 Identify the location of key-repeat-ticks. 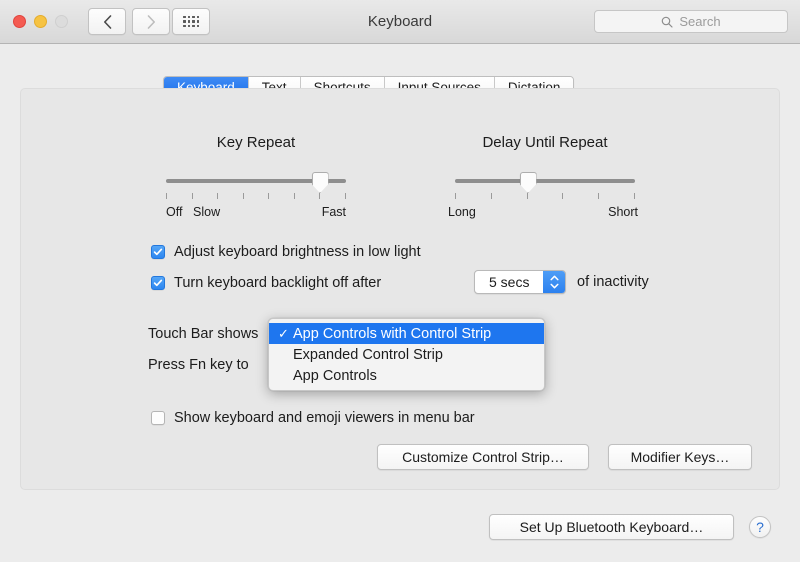
(256, 196).